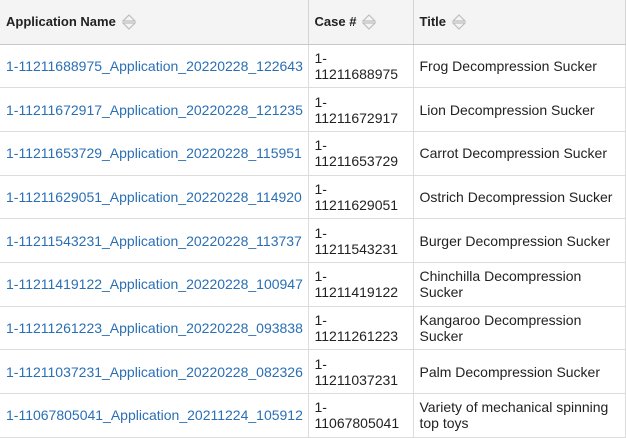 This screenshot has height=438, width=626. I want to click on title-text: Ostrich Decompression Sucker, so click(516, 196).